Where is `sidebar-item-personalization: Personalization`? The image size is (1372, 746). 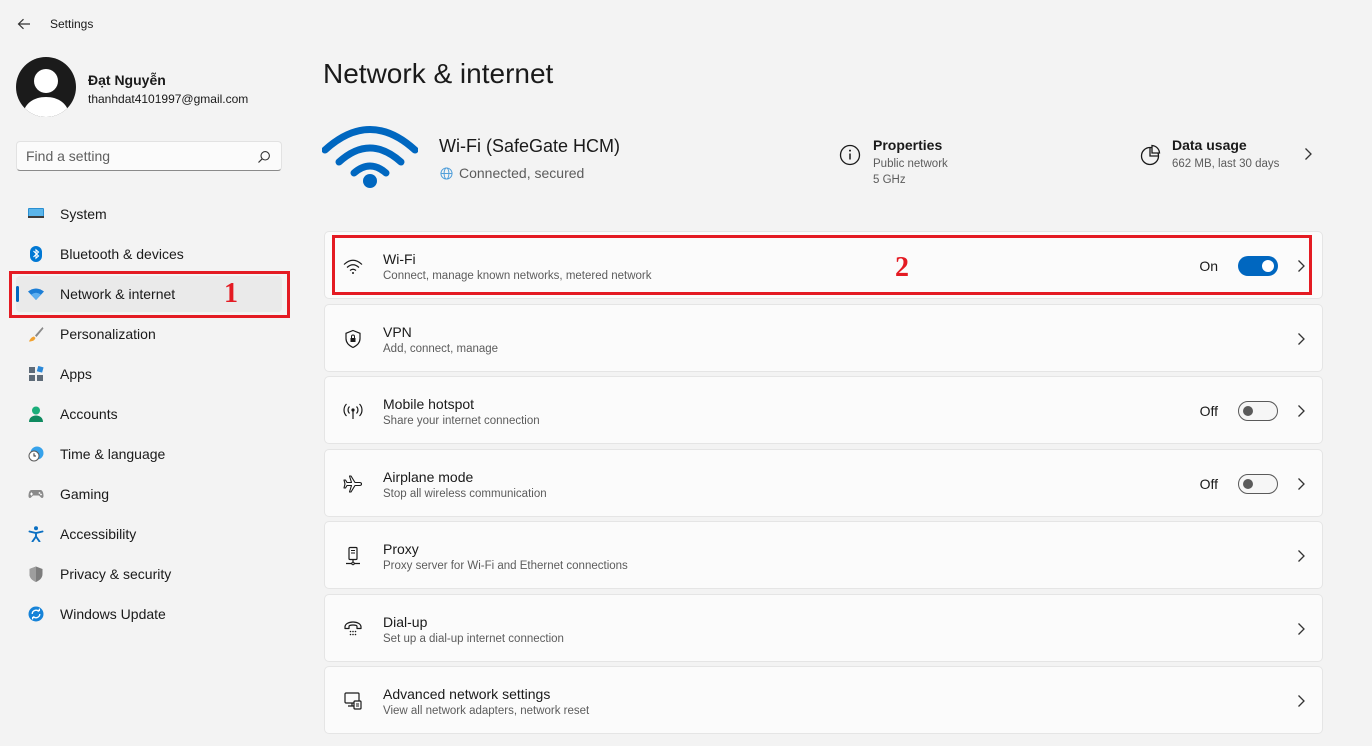
sidebar-item-personalization: Personalization is located at coordinates (149, 334).